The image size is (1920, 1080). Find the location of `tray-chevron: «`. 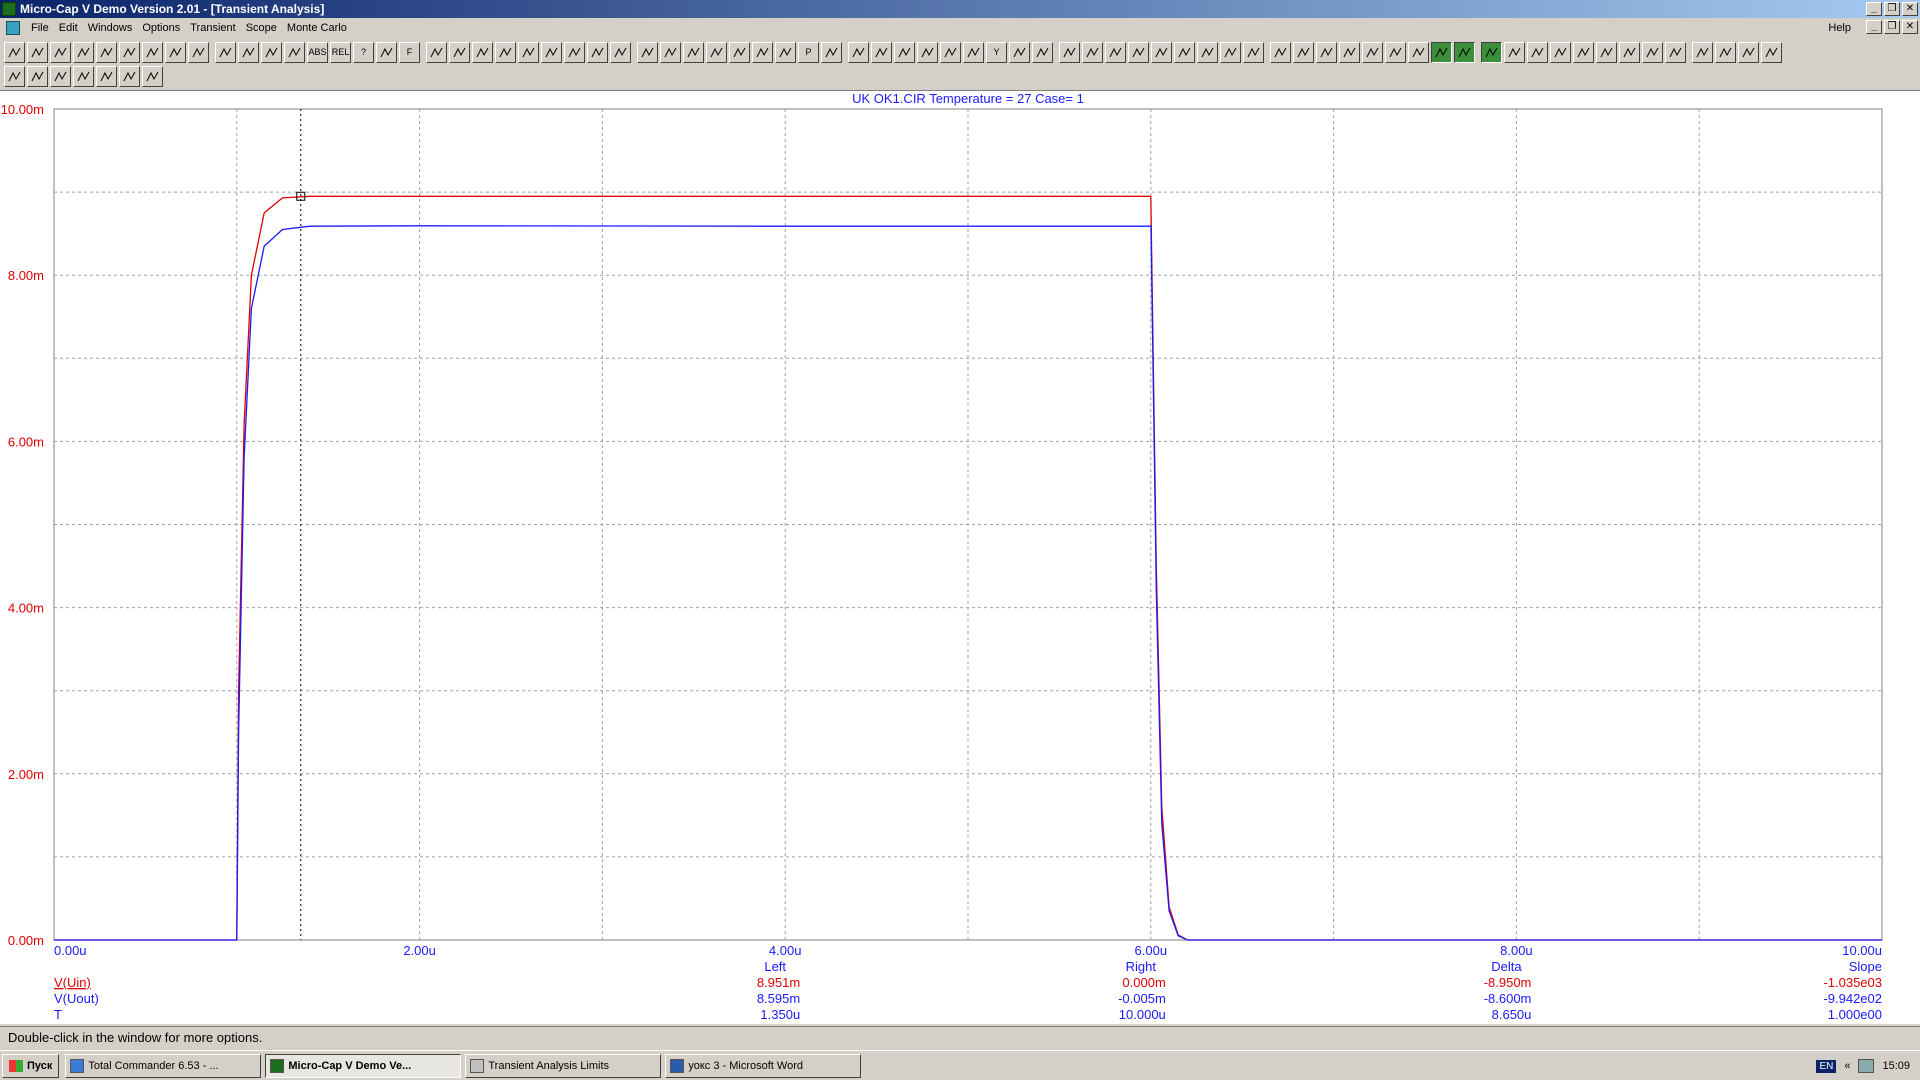

tray-chevron: « is located at coordinates (1847, 1066).